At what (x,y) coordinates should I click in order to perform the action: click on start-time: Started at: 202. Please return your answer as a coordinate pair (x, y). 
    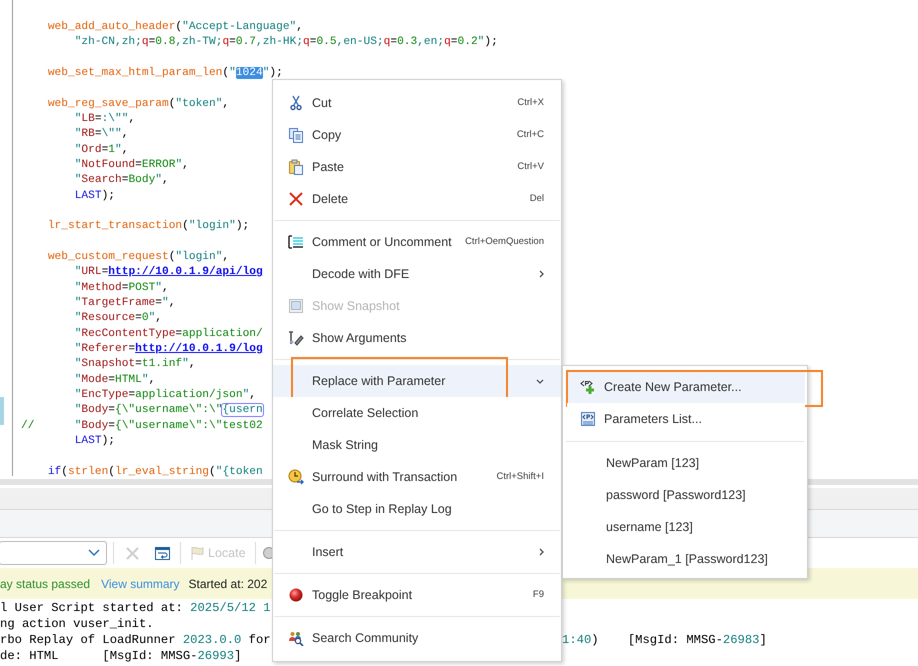
    Looking at the image, I should click on (228, 584).